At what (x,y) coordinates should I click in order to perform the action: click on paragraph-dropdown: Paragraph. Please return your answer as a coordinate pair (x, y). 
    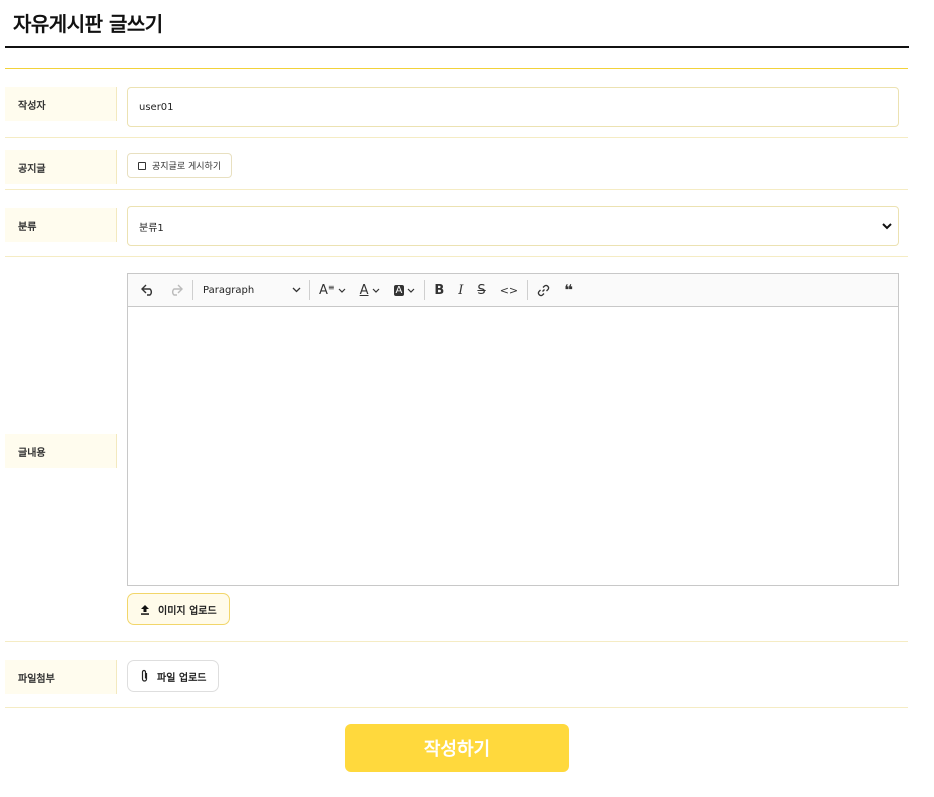
    Looking at the image, I should click on (251, 290).